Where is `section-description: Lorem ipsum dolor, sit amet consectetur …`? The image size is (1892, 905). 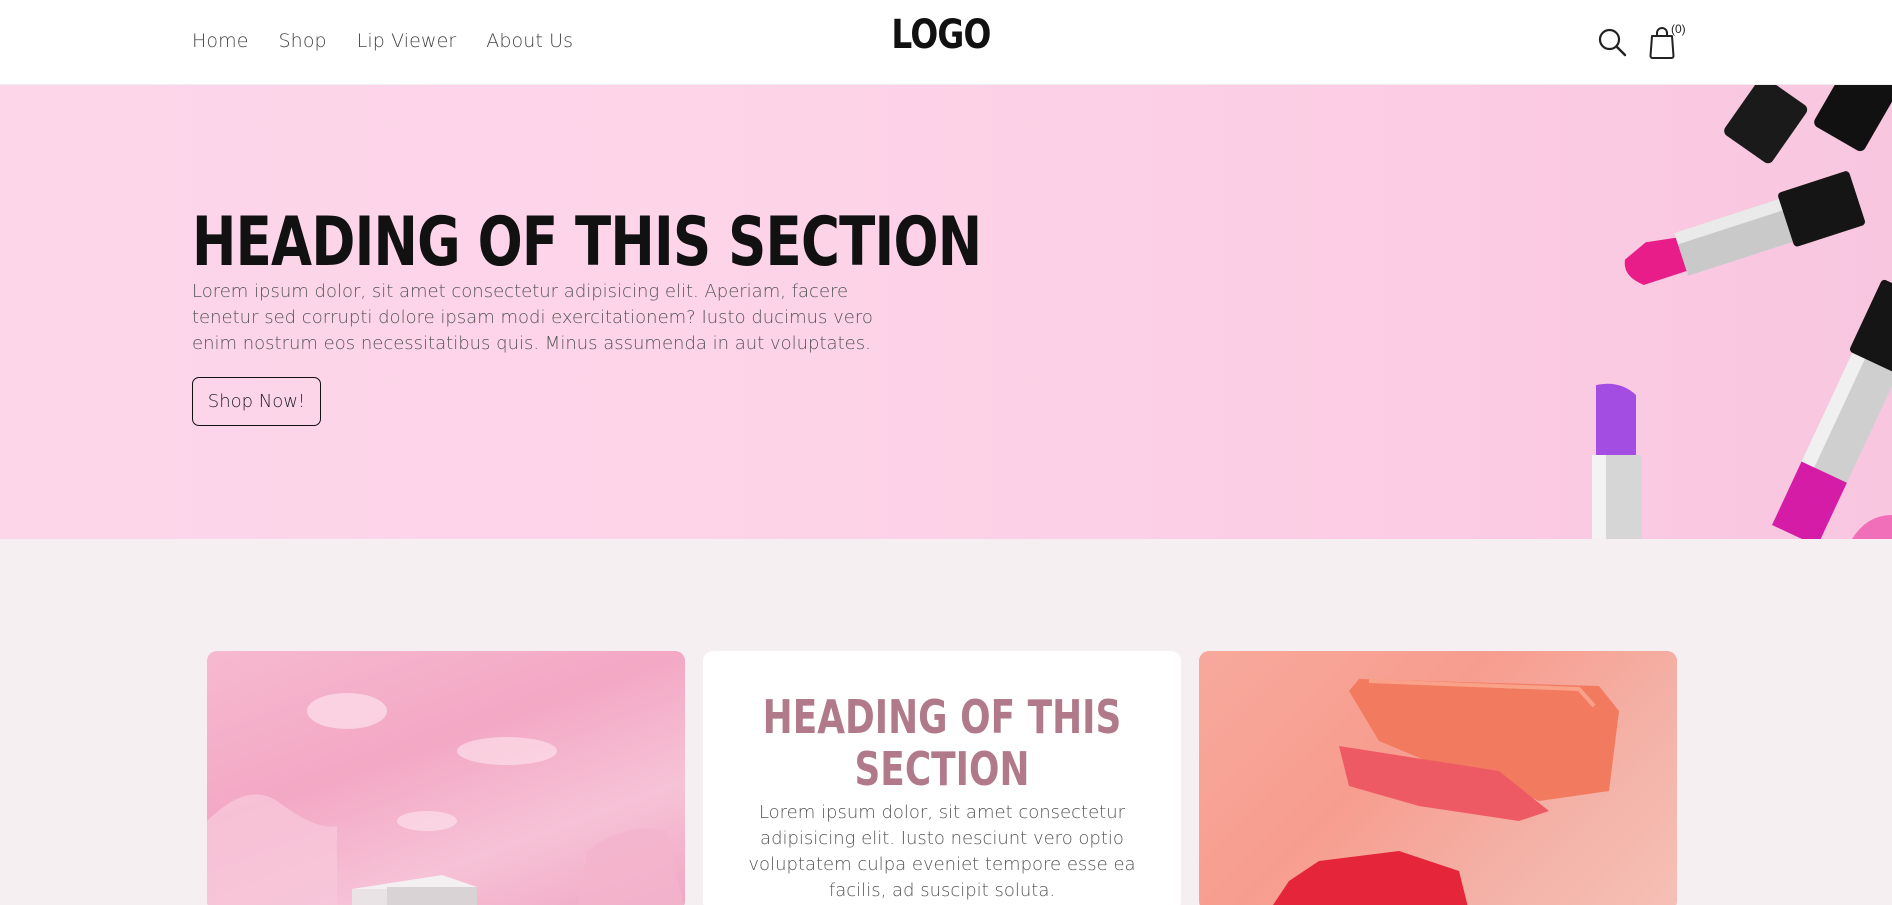 section-description: Lorem ipsum dolor, sit amet consectetur … is located at coordinates (942, 851).